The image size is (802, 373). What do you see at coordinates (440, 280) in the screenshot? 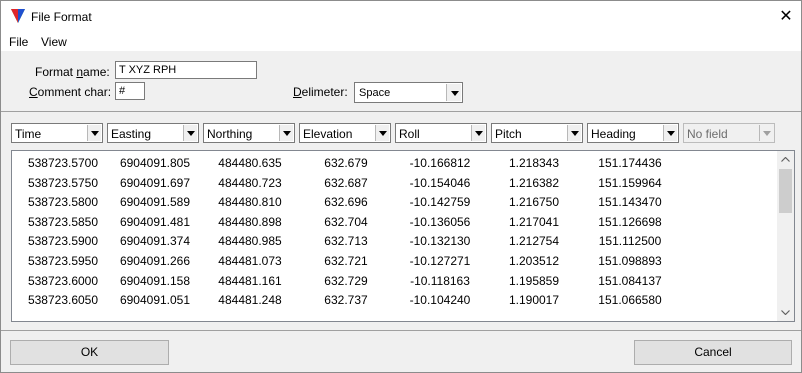
I see `table-cell: -10.118163` at bounding box center [440, 280].